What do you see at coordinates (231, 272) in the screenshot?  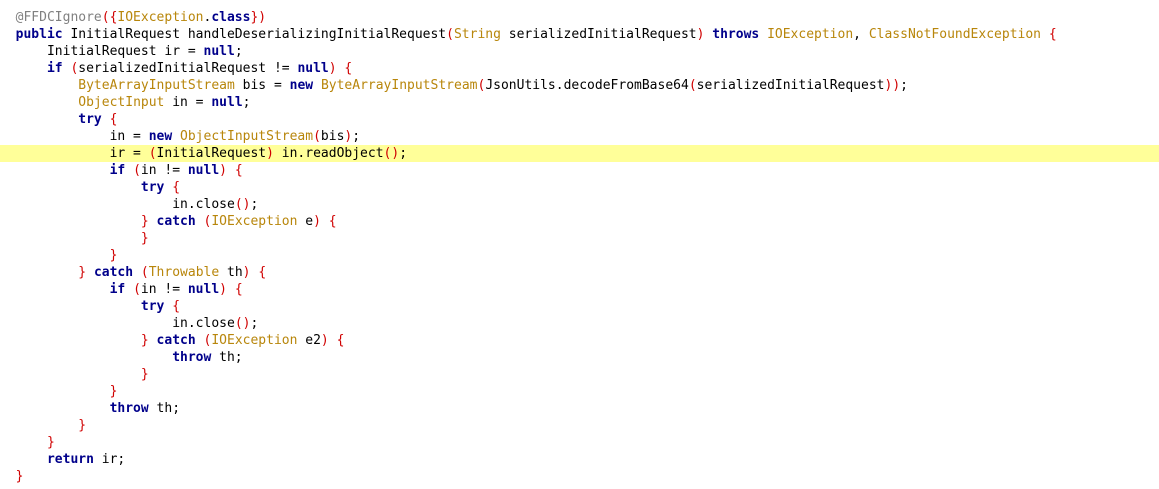 I see `code-token: th` at bounding box center [231, 272].